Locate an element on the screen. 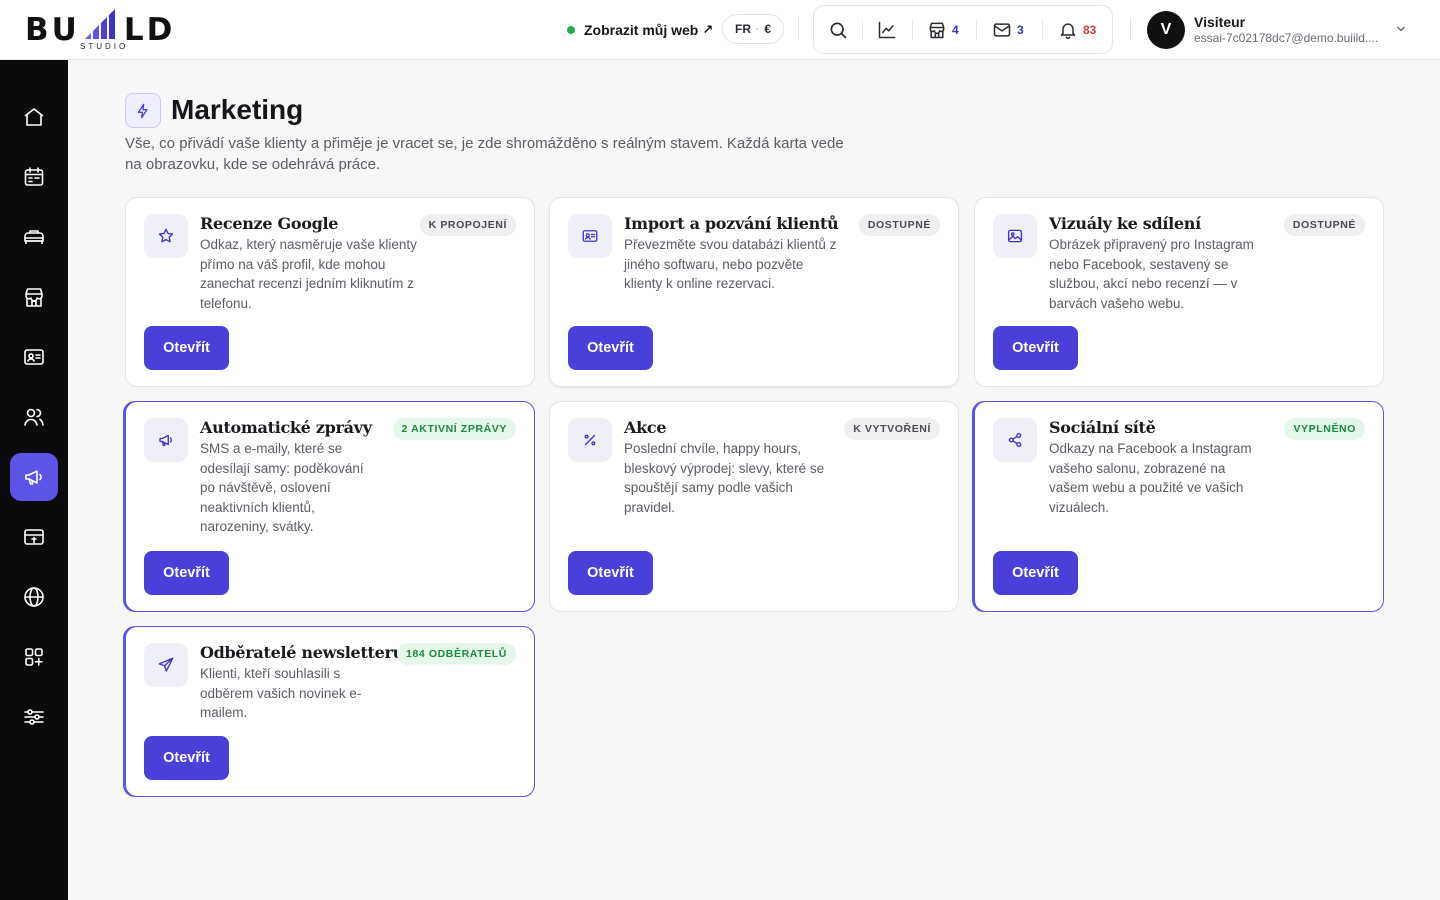  avatar: V is located at coordinates (1166, 30).